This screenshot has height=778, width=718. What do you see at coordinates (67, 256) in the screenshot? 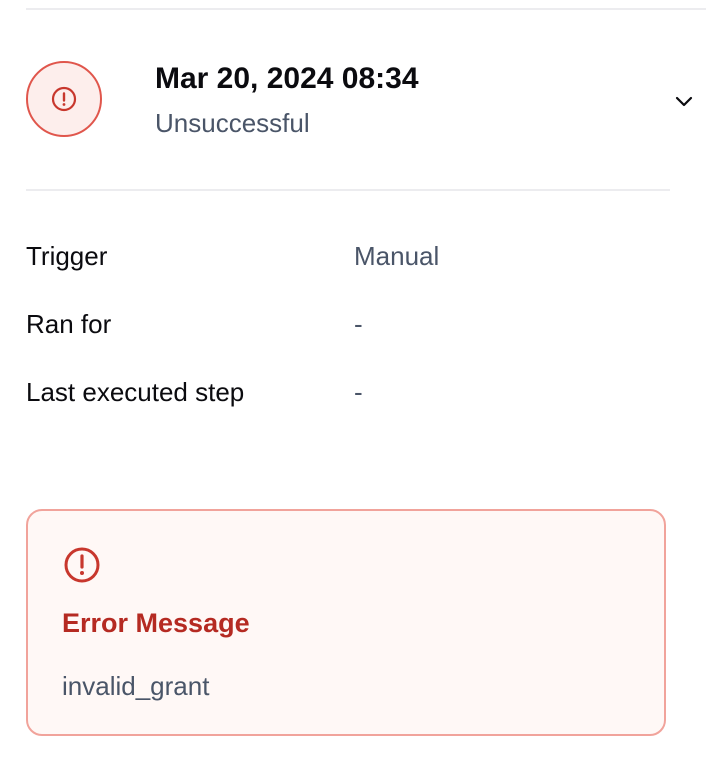
I see `detail-label: Trigger` at bounding box center [67, 256].